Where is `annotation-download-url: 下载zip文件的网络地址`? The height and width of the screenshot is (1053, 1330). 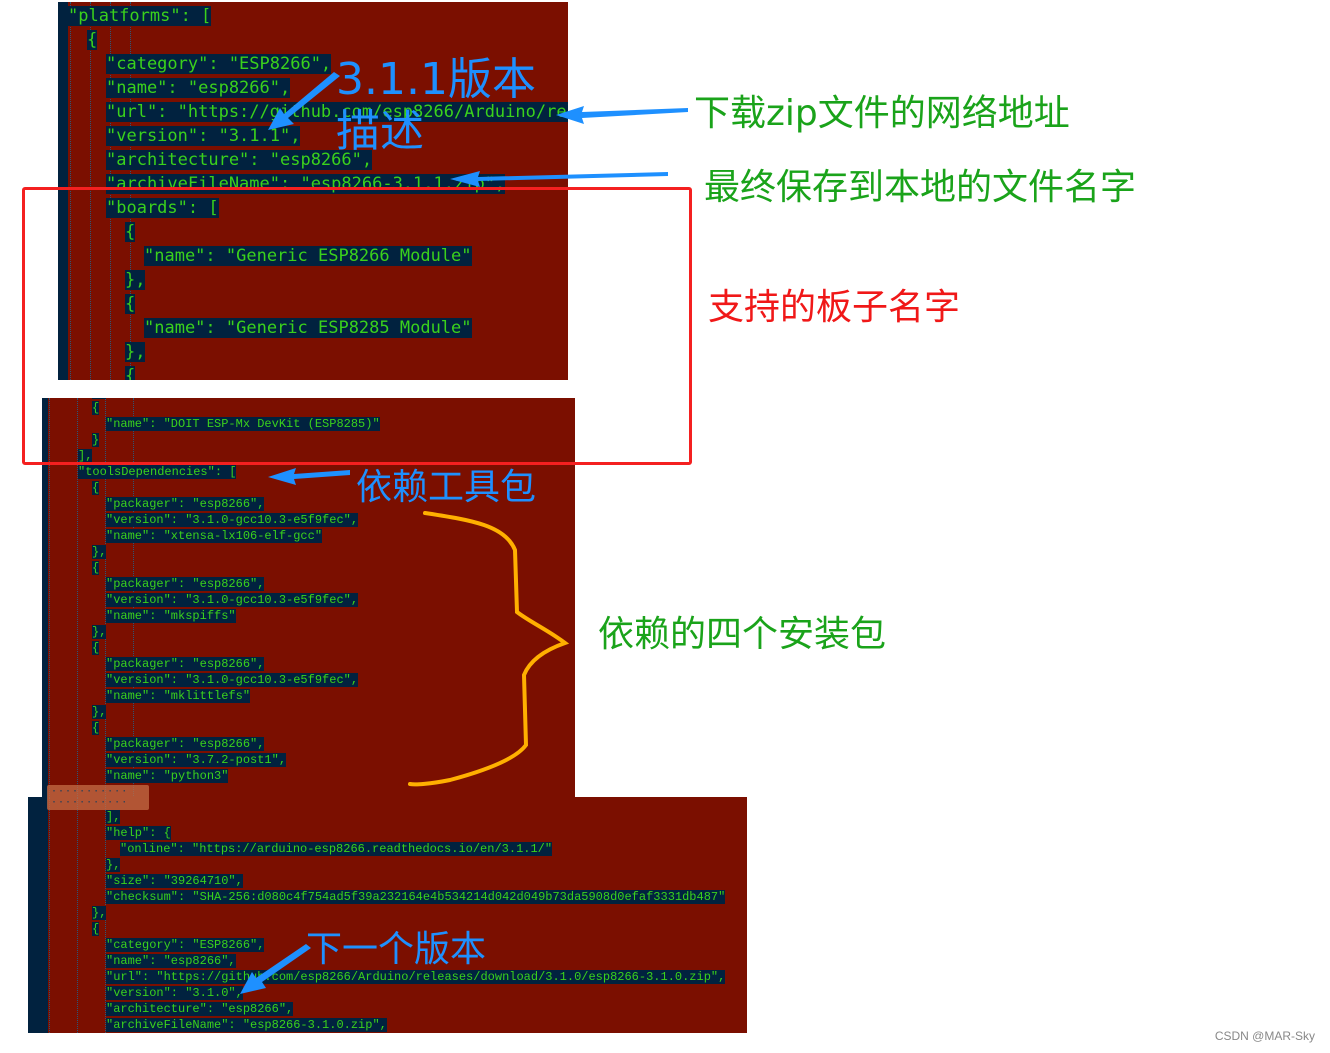
annotation-download-url: 下载zip文件的网络地址 is located at coordinates (882, 113).